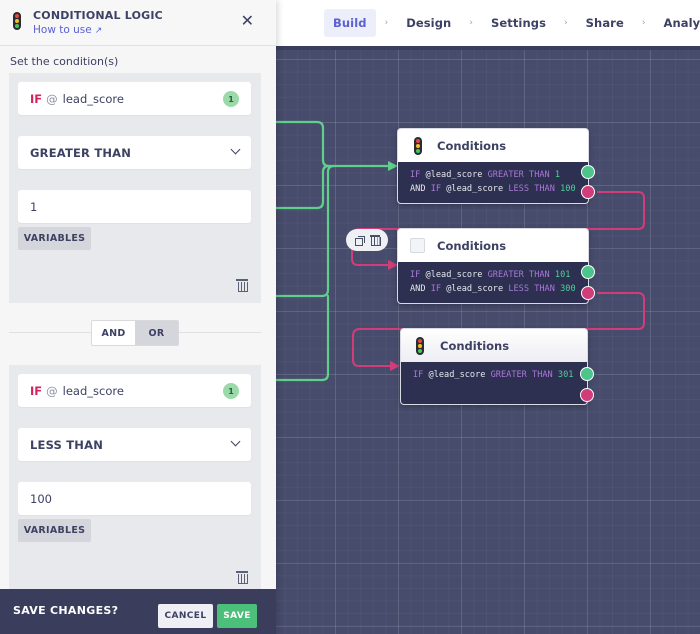  I want to click on condition-line: AND IF @lead_score LESS THAN 100, so click(493, 189).